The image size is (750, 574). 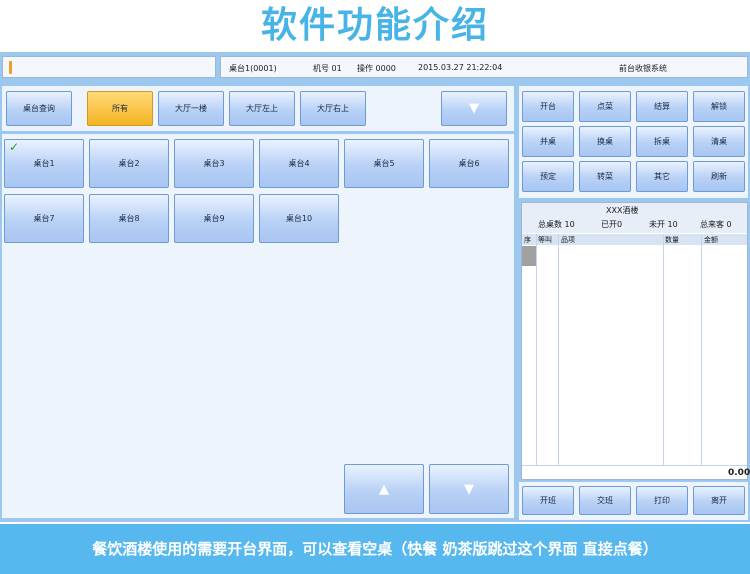 What do you see at coordinates (262, 108) in the screenshot?
I see `tab-hall-upper-left: 大厅左上` at bounding box center [262, 108].